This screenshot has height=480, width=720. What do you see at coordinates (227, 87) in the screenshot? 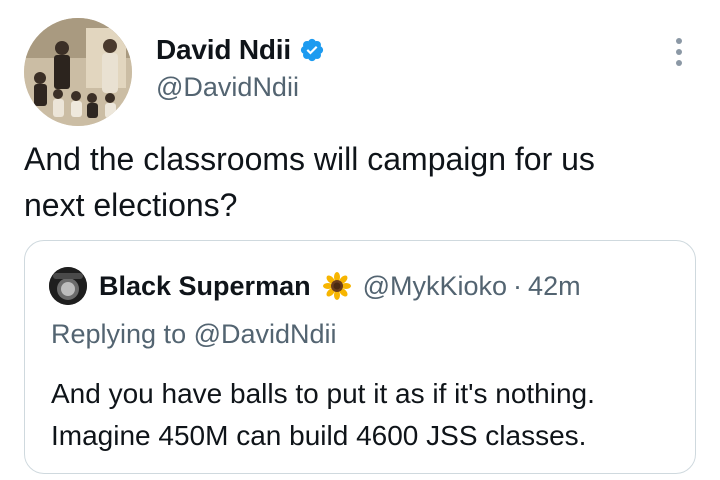
I see `author-handle: @DavidNdii` at bounding box center [227, 87].